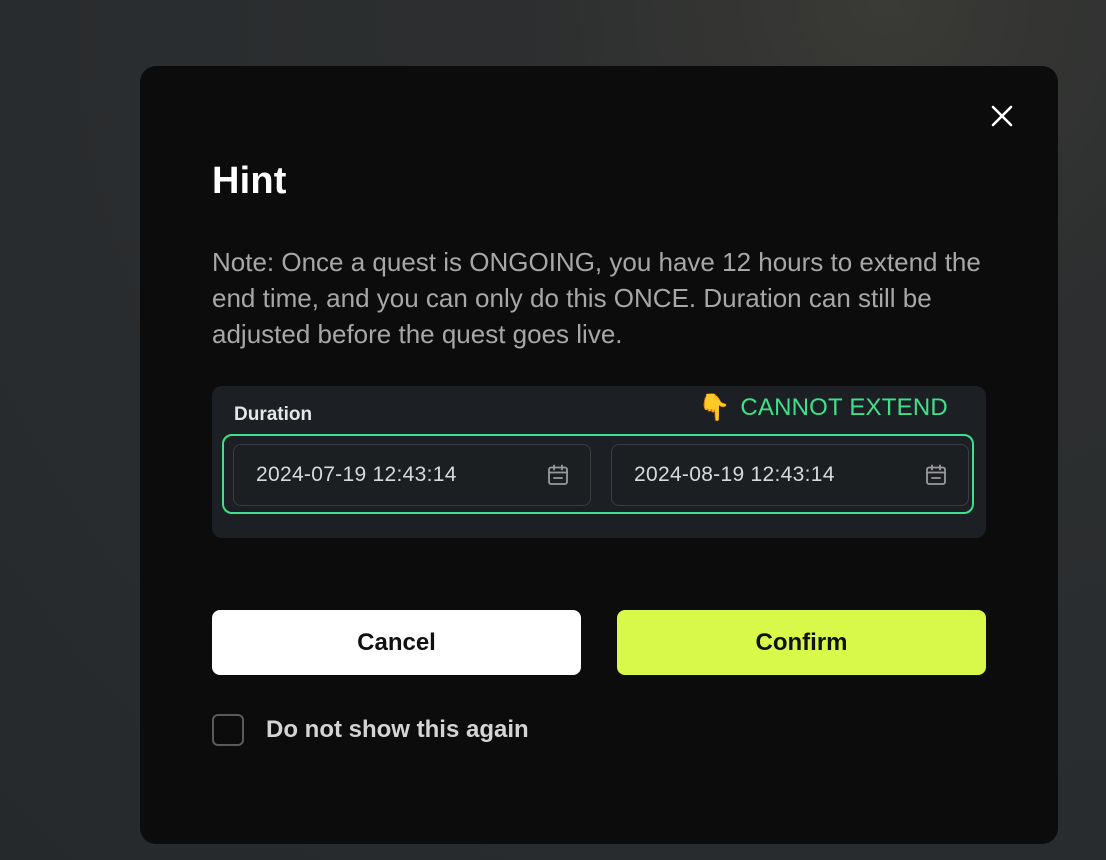 The width and height of the screenshot is (1106, 860). Describe the element at coordinates (801, 642) in the screenshot. I see `confirm-button: Confirm` at that location.